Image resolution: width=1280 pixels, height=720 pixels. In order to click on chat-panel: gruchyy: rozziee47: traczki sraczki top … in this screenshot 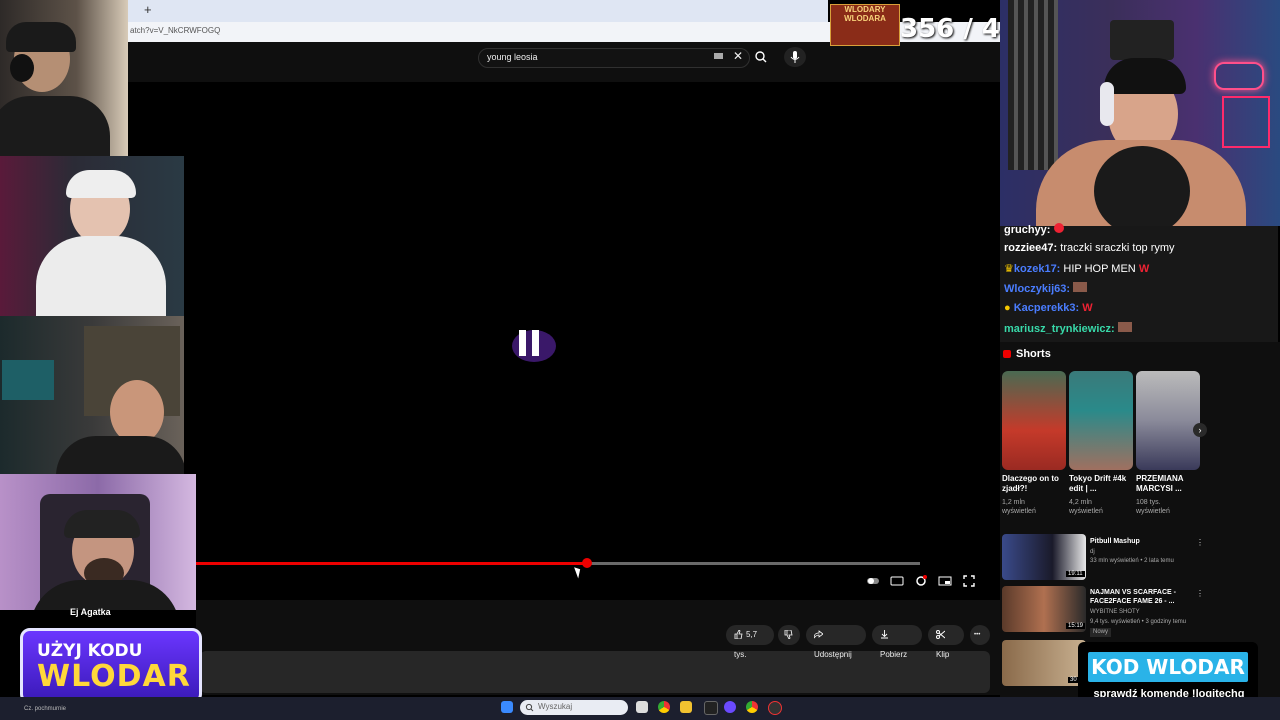, I will do `click(1139, 282)`.